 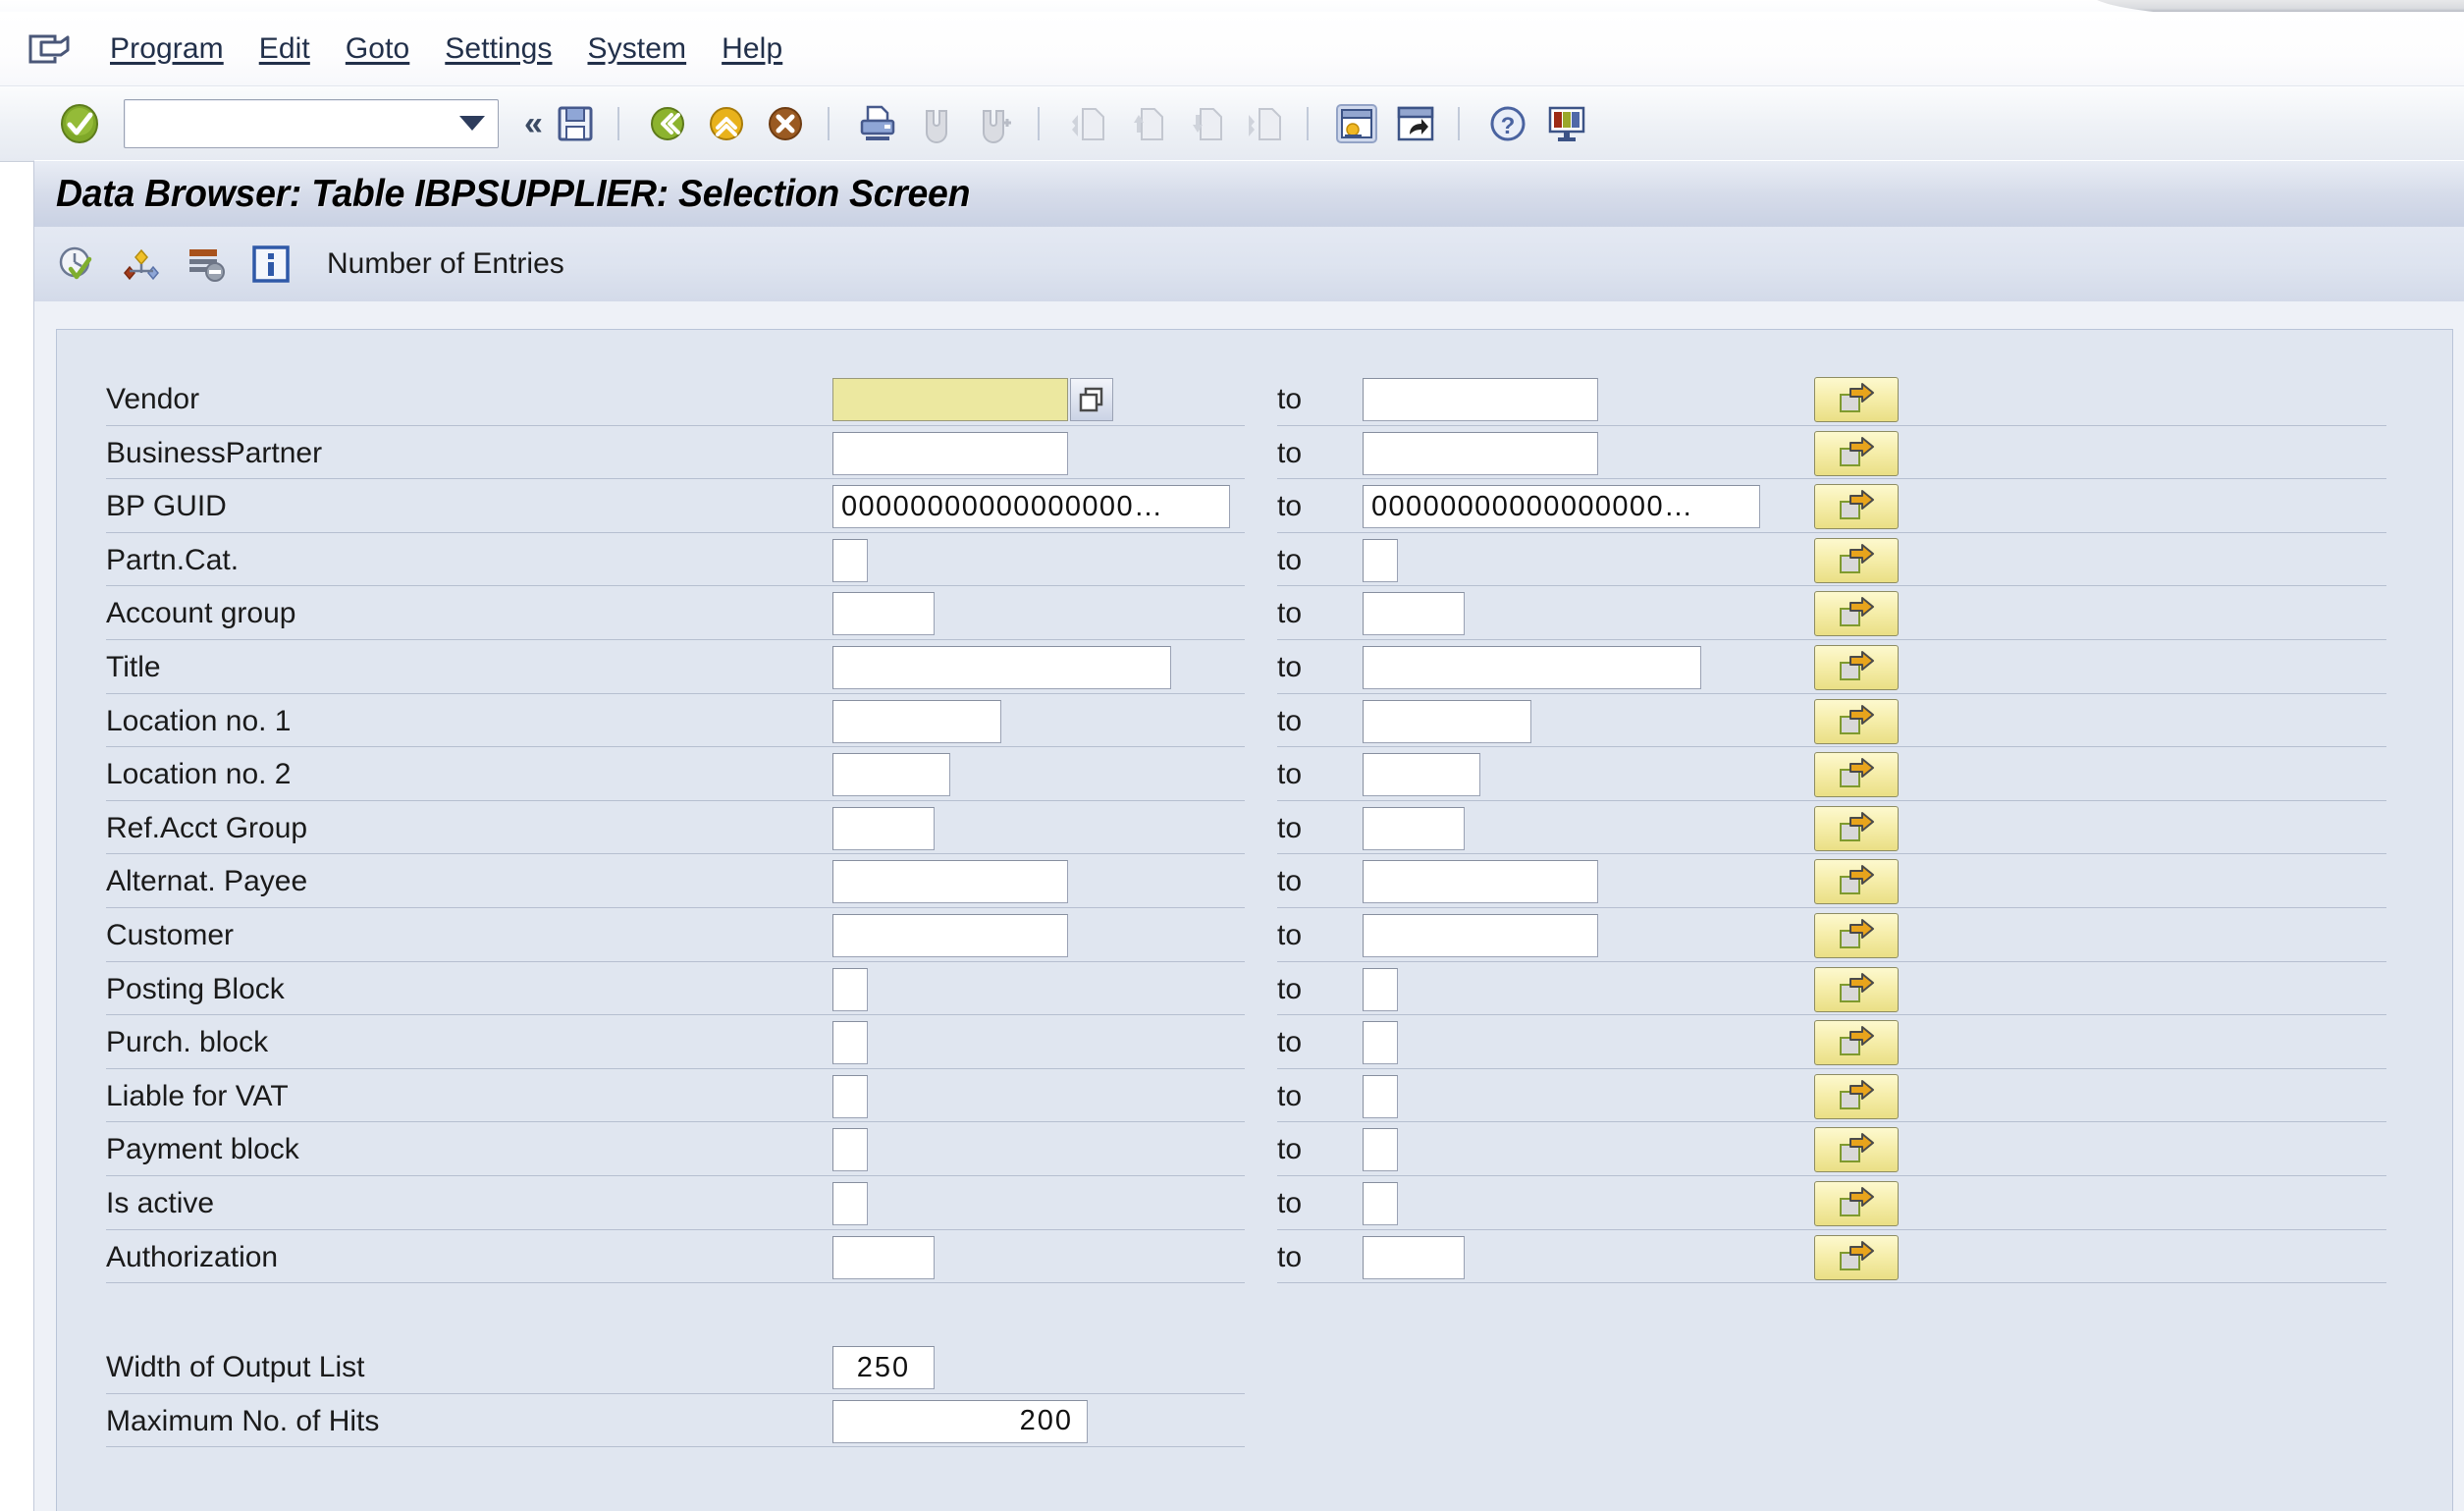 I want to click on cancel-icon, so click(x=785, y=124).